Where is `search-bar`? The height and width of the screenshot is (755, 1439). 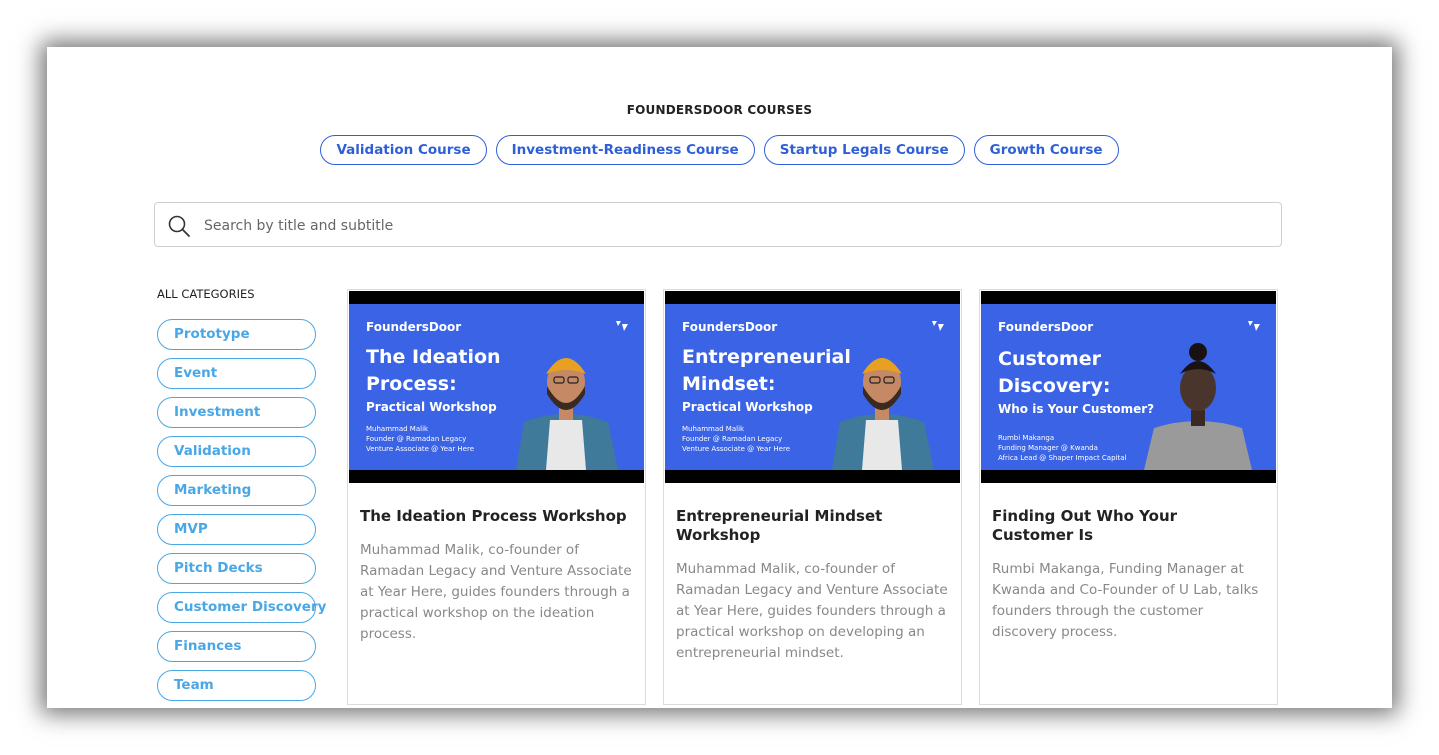 search-bar is located at coordinates (718, 225).